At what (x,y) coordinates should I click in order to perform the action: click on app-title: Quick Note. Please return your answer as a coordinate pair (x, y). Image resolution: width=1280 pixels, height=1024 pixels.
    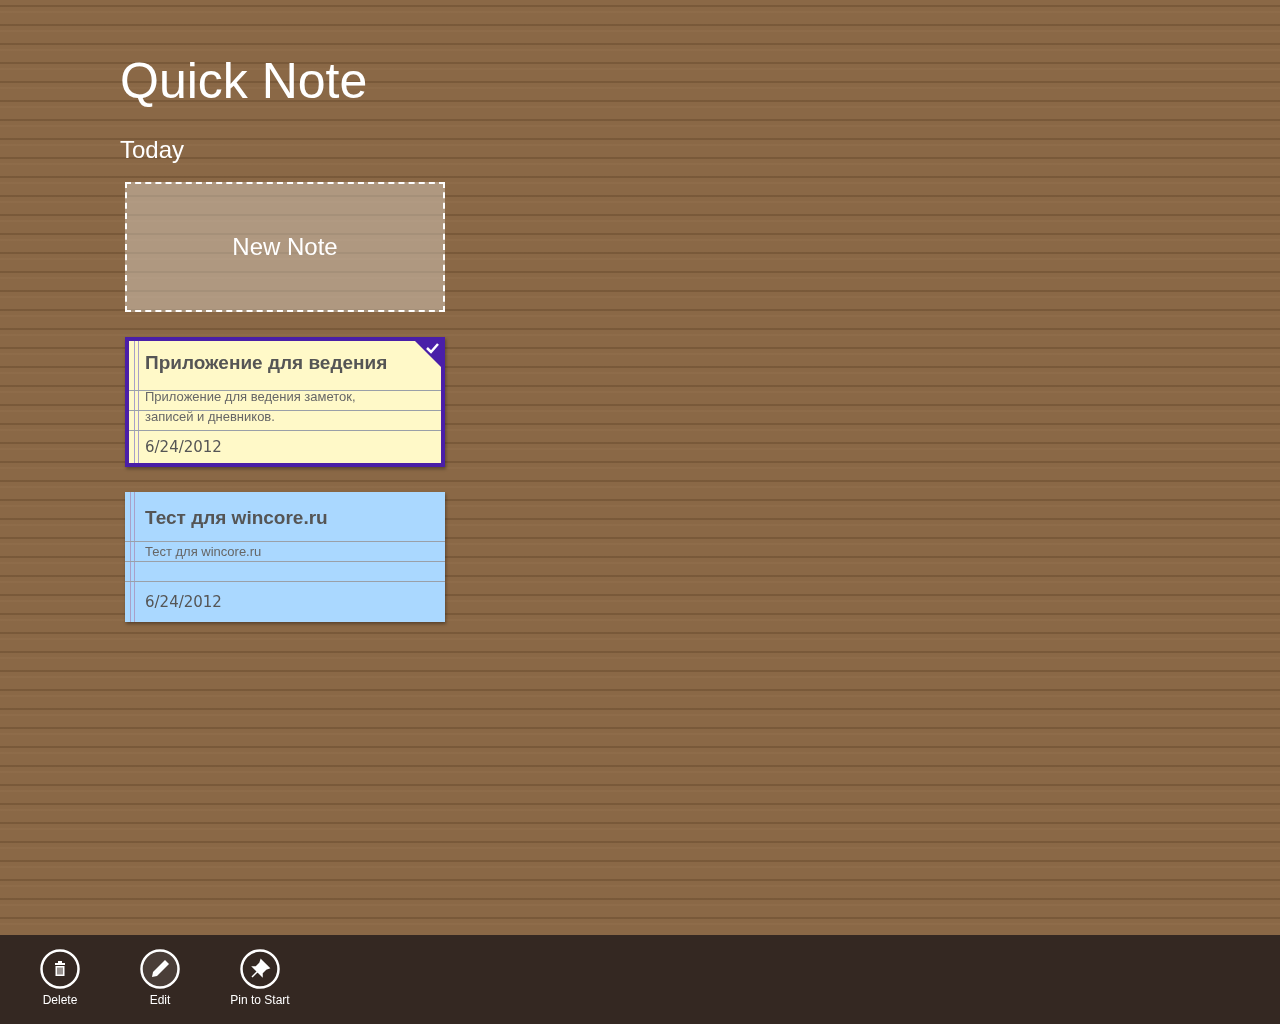
    Looking at the image, I should click on (244, 81).